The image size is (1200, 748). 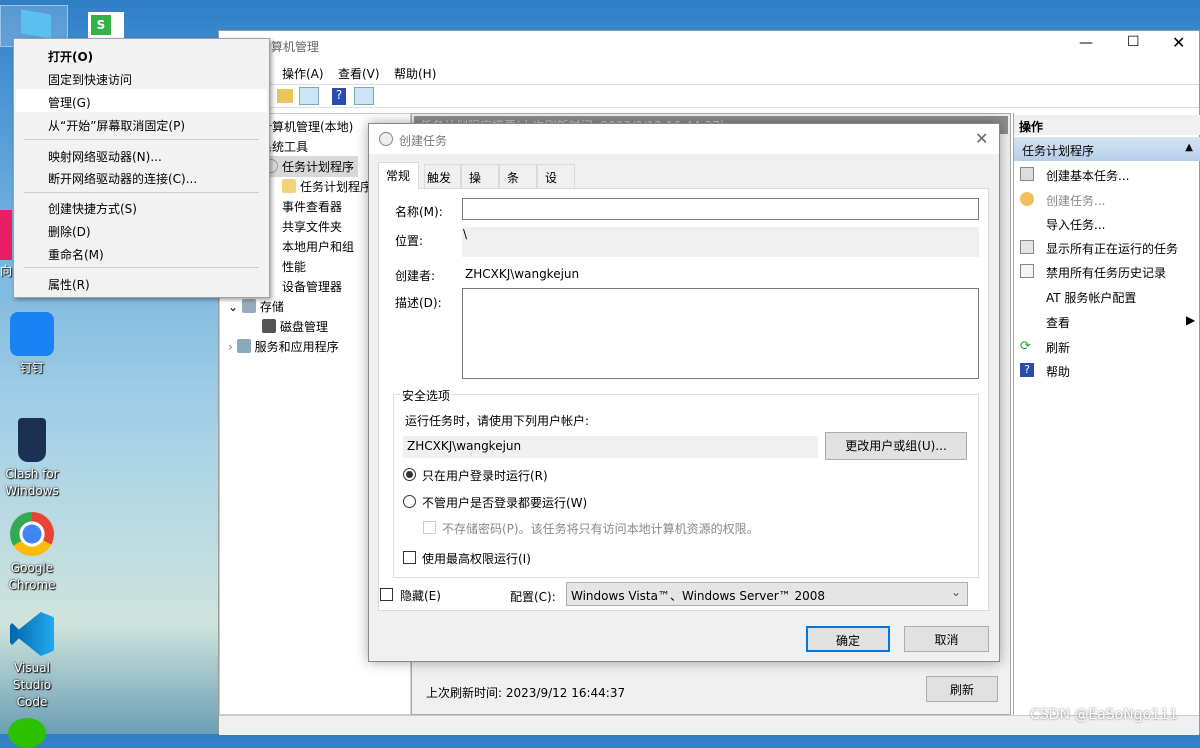 I want to click on icon-label: Google Chrome, so click(x=32, y=576).